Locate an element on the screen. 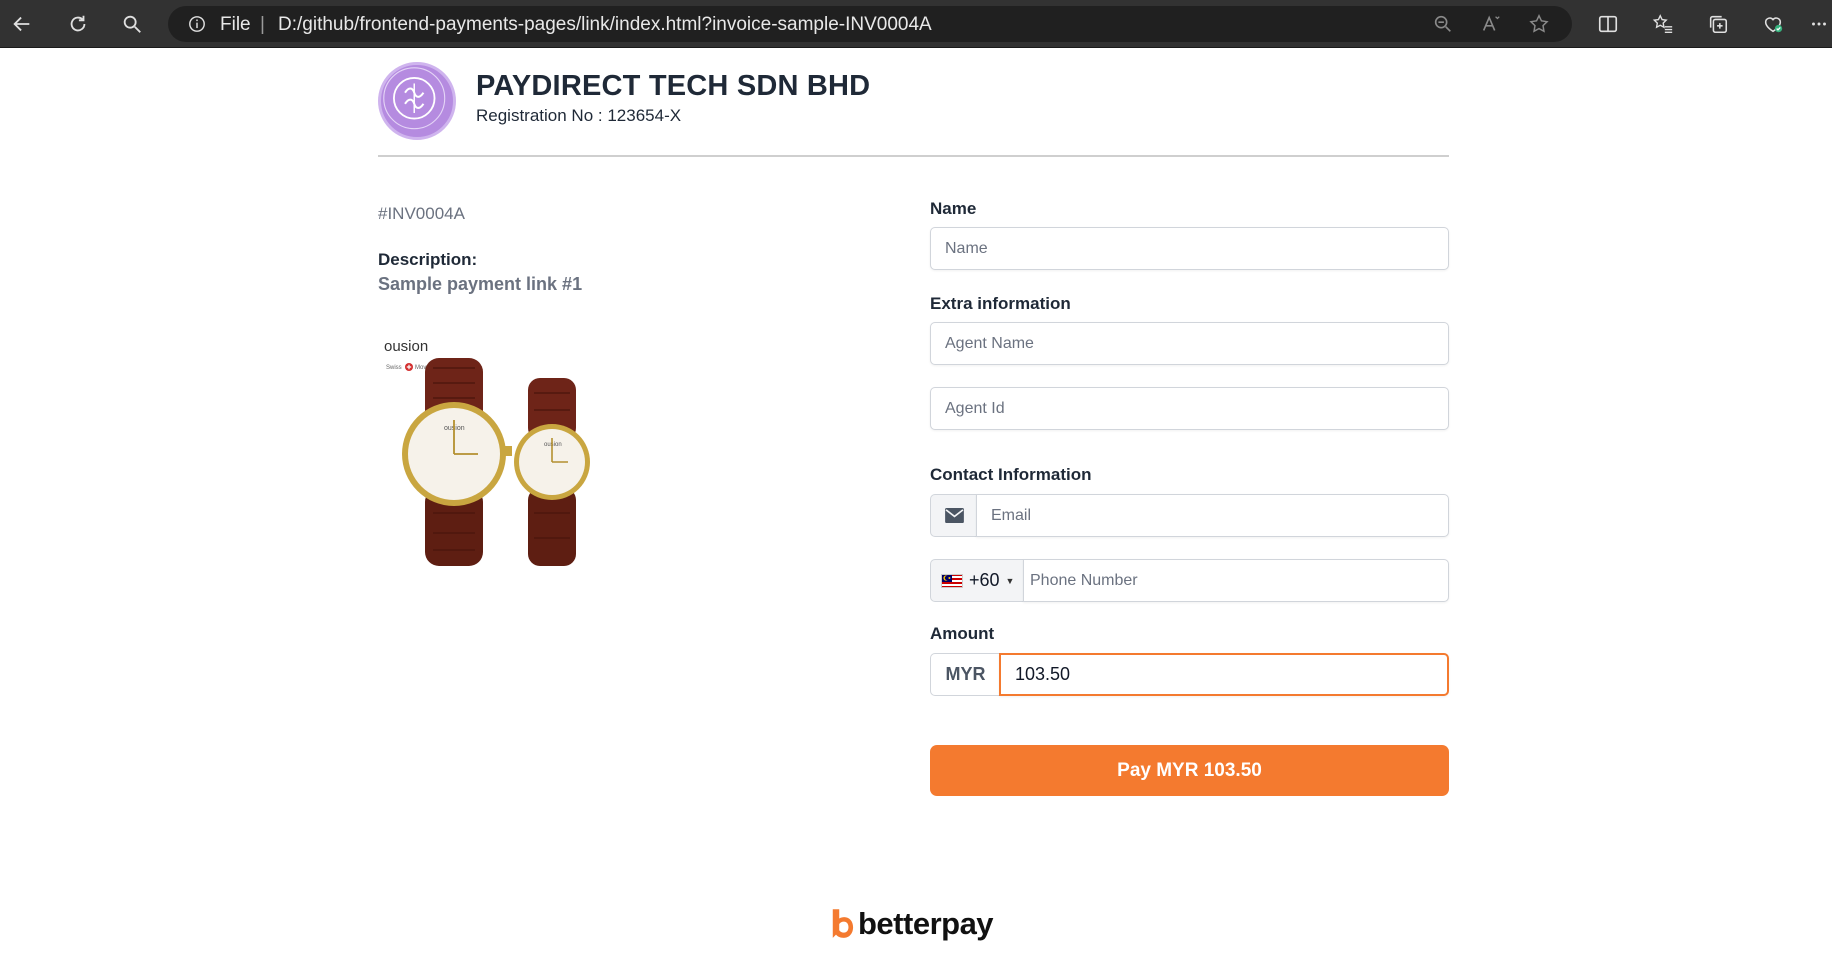 This screenshot has width=1832, height=961. zoom-out-icon is located at coordinates (1443, 24).